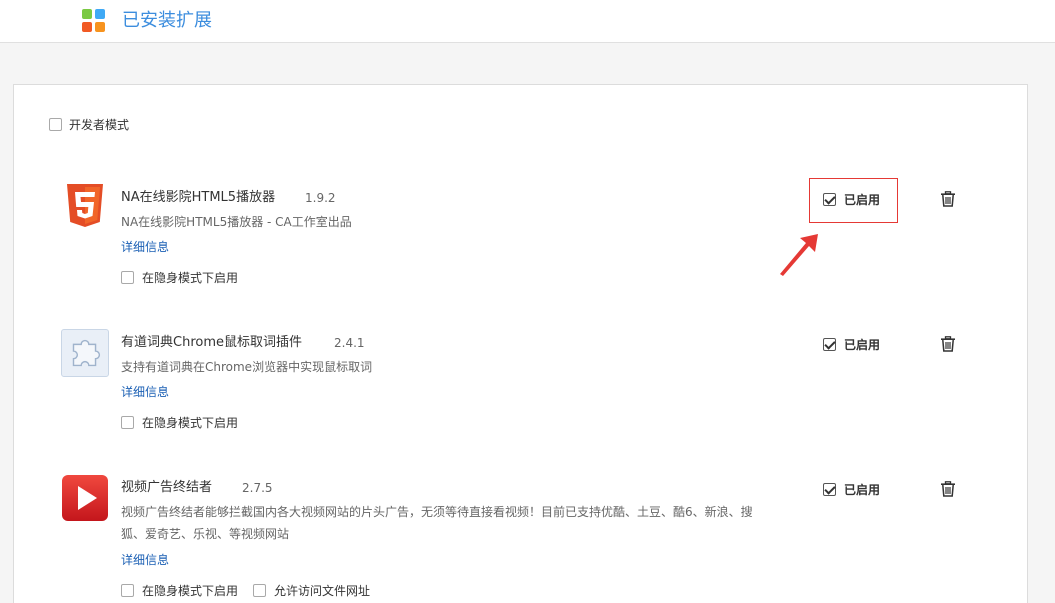  I want to click on top-bar: 已安装扩展, so click(527, 21).